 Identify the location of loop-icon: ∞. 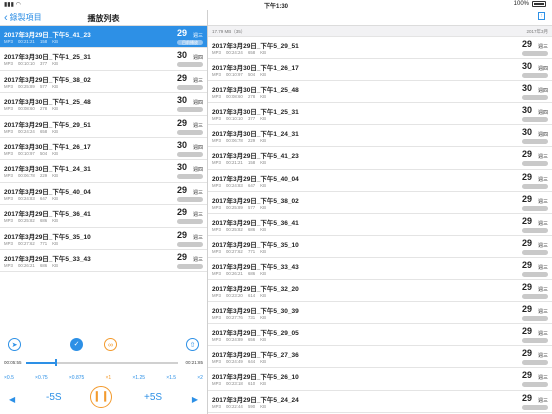
(110, 344).